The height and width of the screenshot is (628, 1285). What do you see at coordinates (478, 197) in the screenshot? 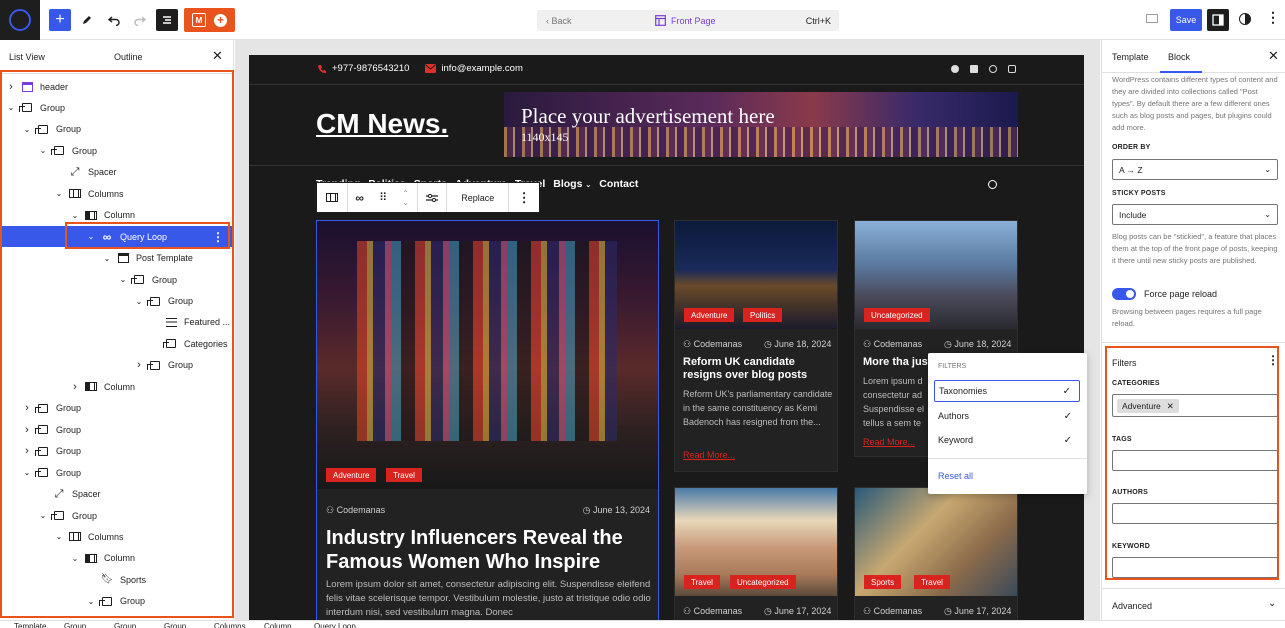
I see `replace-button: Replace` at bounding box center [478, 197].